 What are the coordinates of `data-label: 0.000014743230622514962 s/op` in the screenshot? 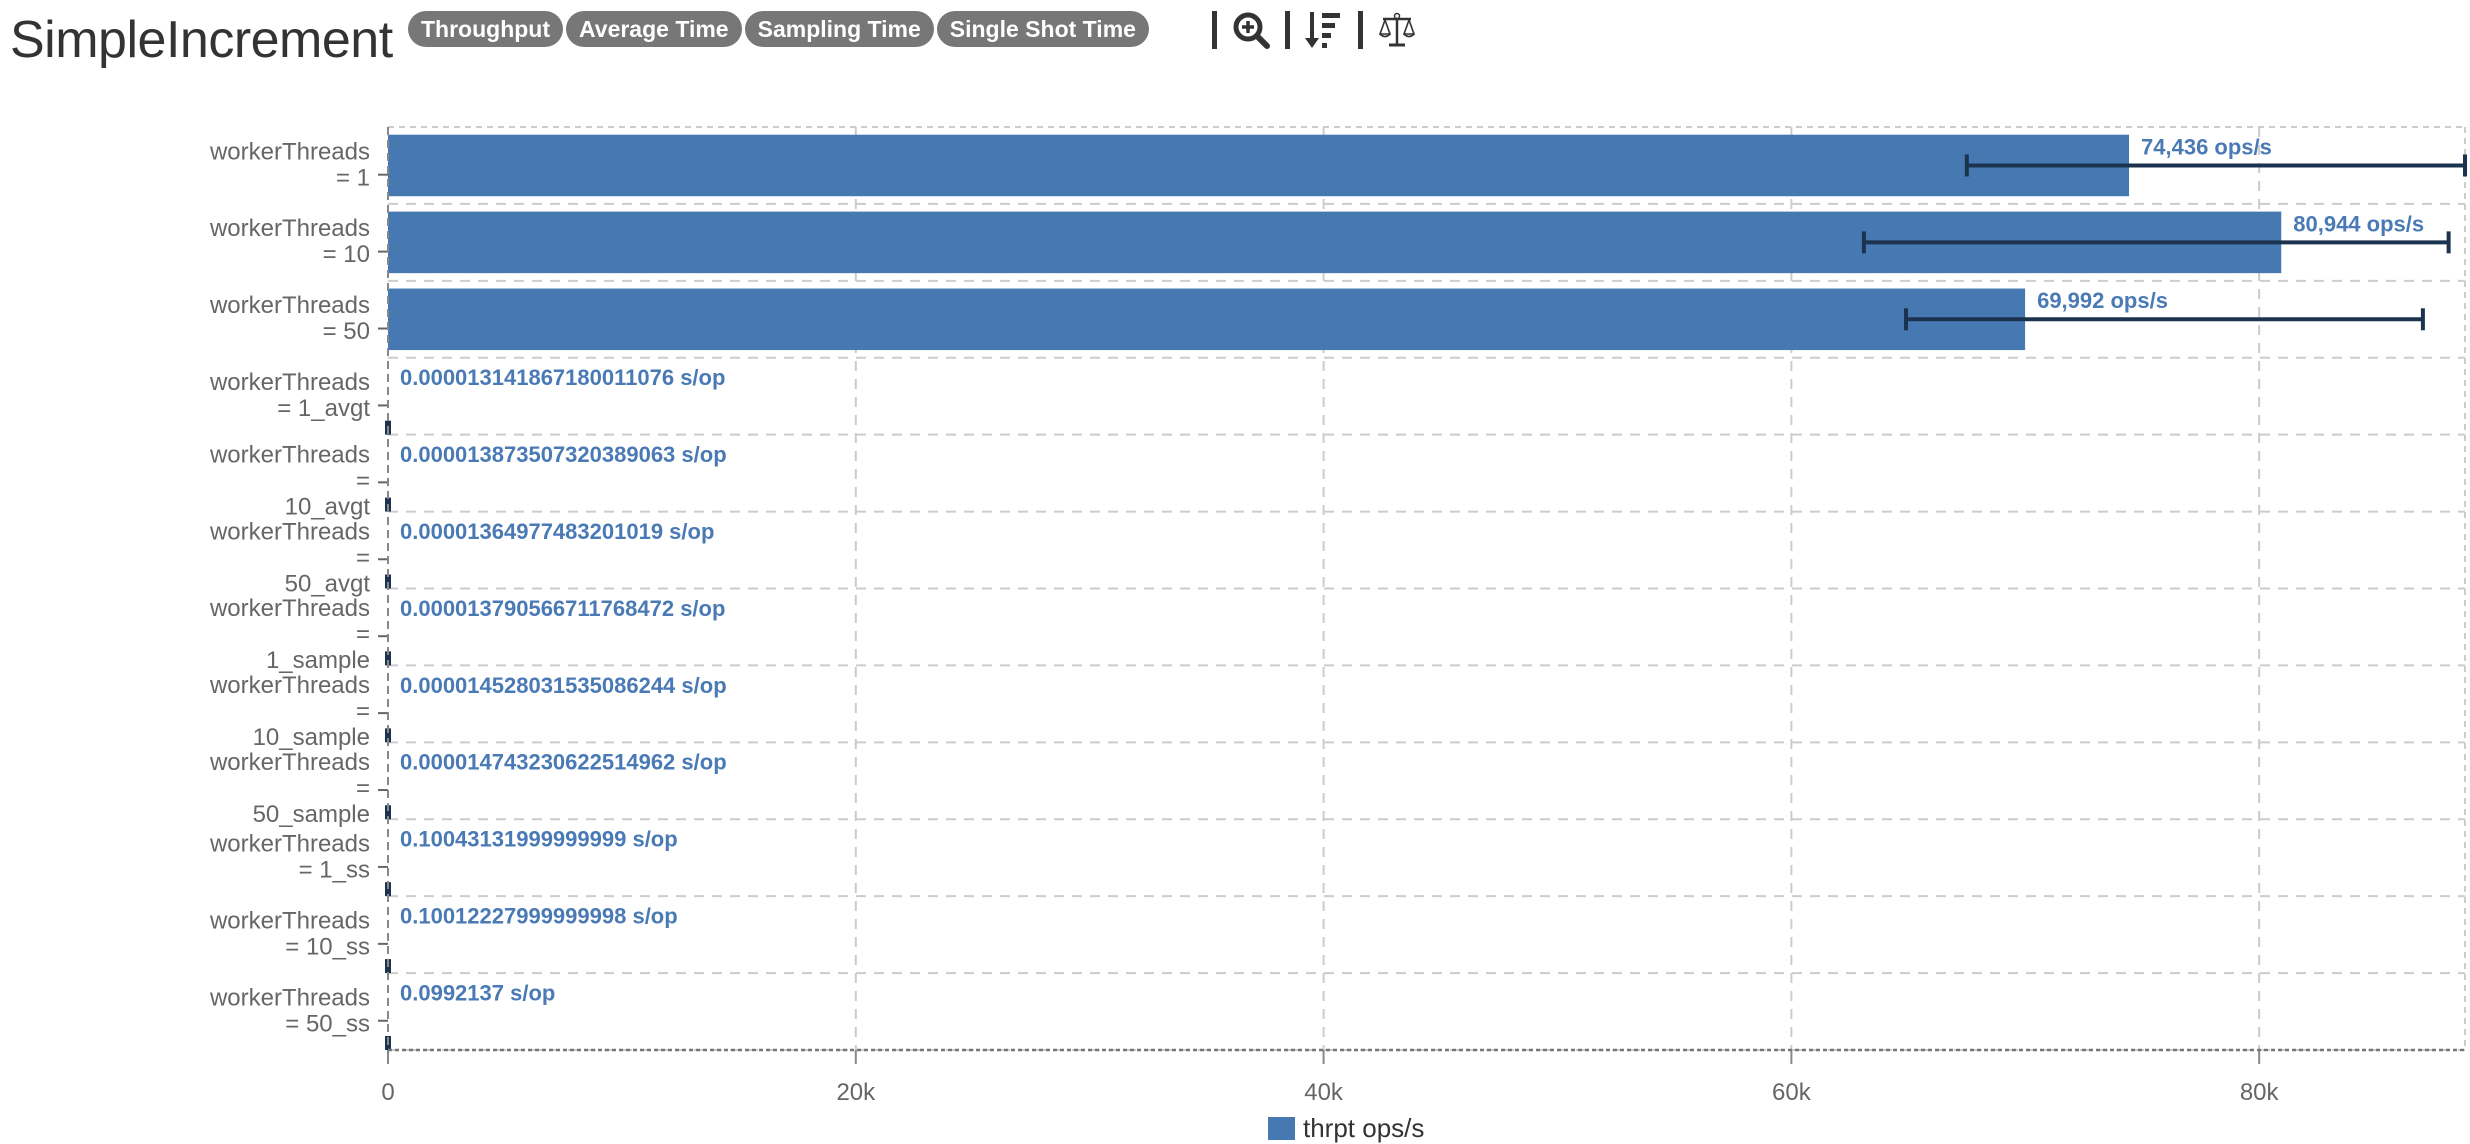 It's located at (563, 762).